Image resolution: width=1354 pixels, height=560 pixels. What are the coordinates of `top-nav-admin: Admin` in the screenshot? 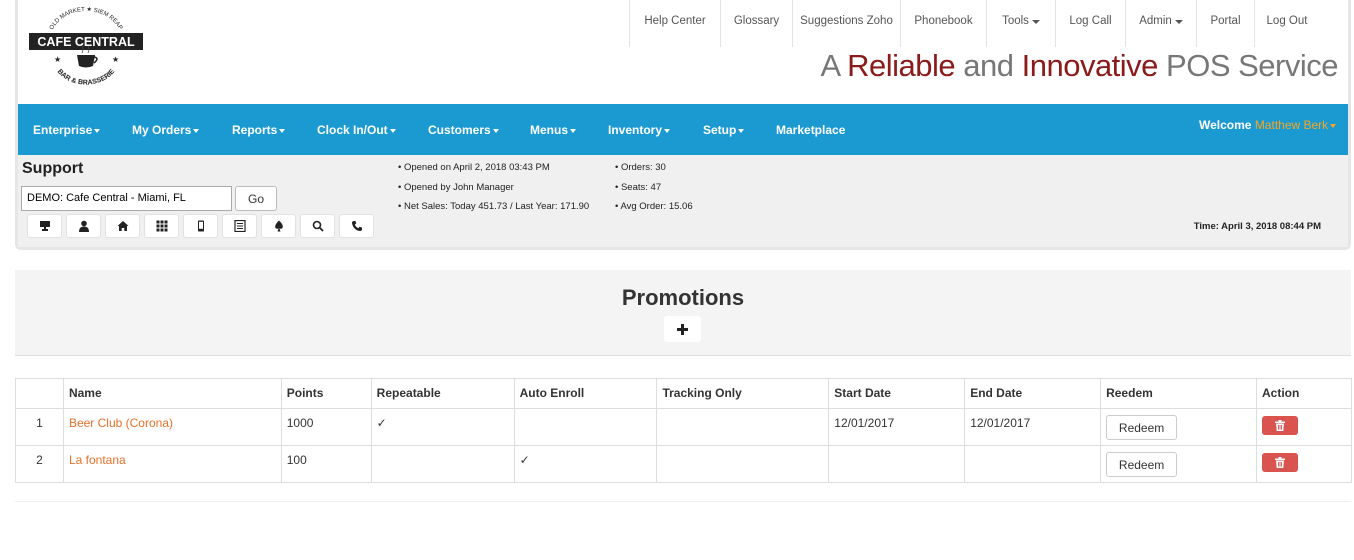 It's located at (1160, 23).